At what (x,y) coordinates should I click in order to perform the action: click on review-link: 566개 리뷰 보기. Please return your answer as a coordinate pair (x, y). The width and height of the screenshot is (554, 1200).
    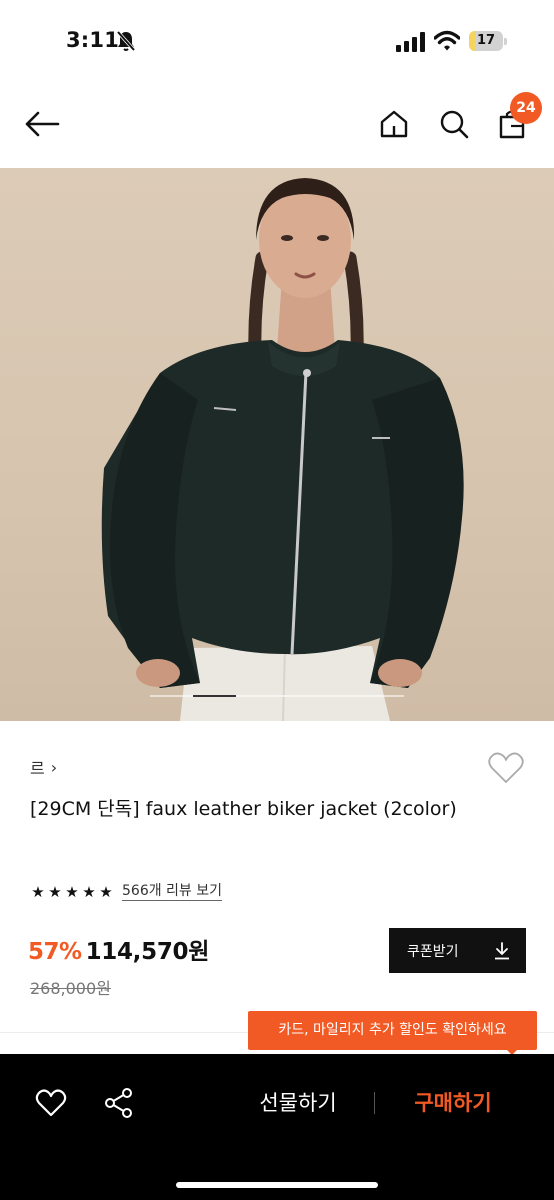
    Looking at the image, I should click on (172, 892).